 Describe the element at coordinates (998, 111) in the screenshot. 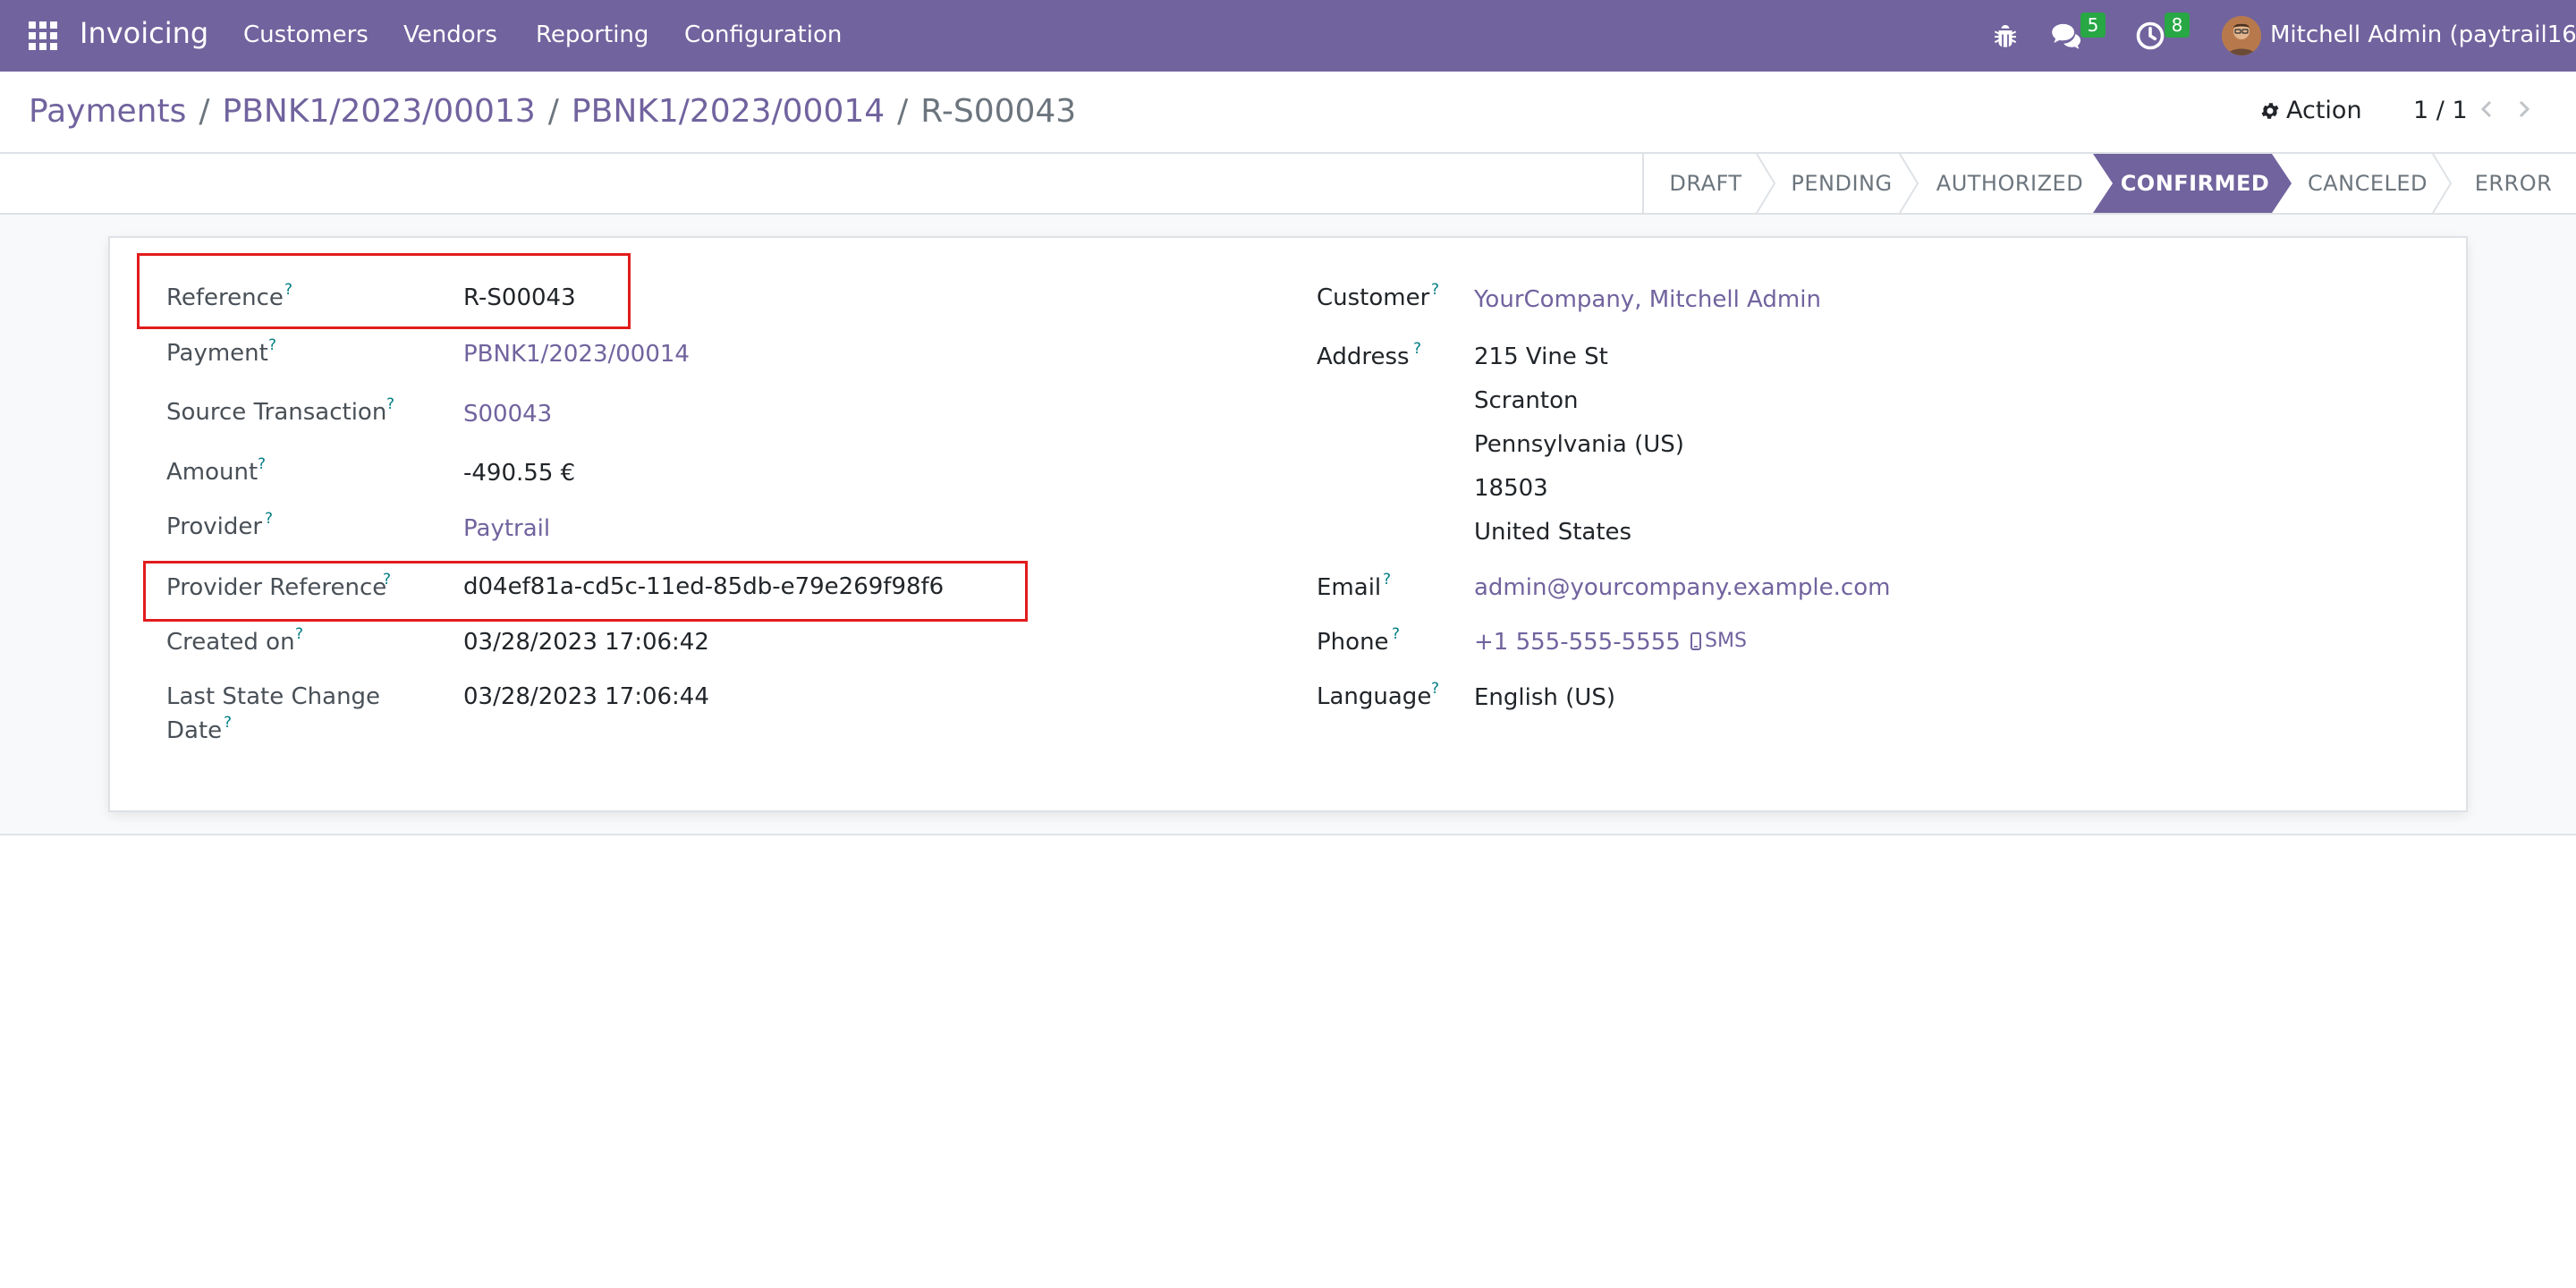

I see `breadcrumb-current: R-S00043` at that location.